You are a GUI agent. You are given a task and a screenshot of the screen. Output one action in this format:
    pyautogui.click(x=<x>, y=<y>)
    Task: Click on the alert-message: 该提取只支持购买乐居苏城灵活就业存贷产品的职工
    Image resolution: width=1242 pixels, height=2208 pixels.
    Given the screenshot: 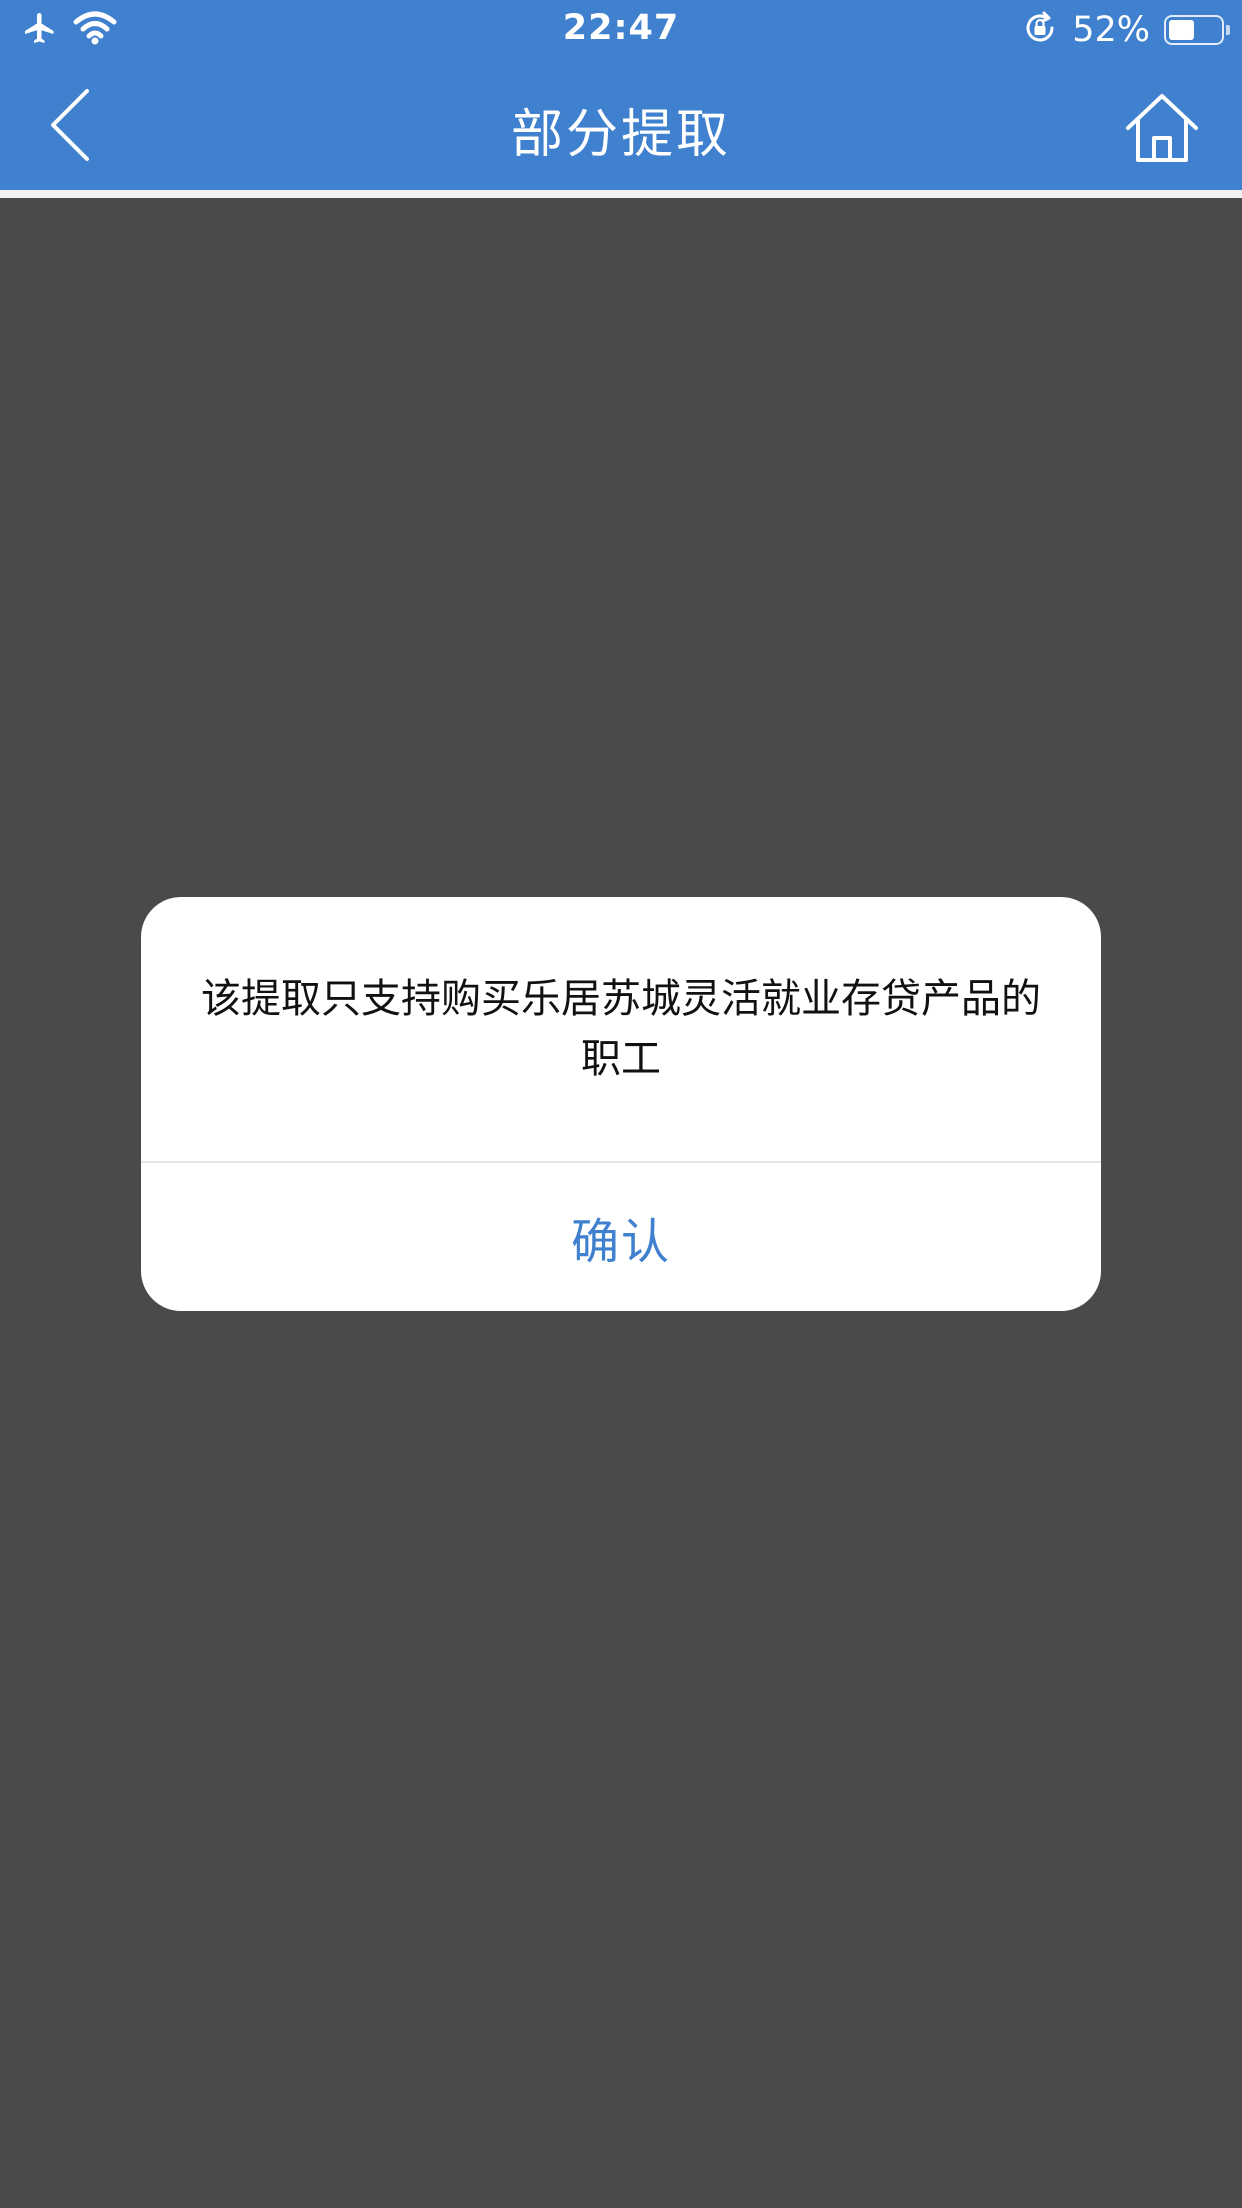 What is the action you would take?
    pyautogui.click(x=621, y=1029)
    